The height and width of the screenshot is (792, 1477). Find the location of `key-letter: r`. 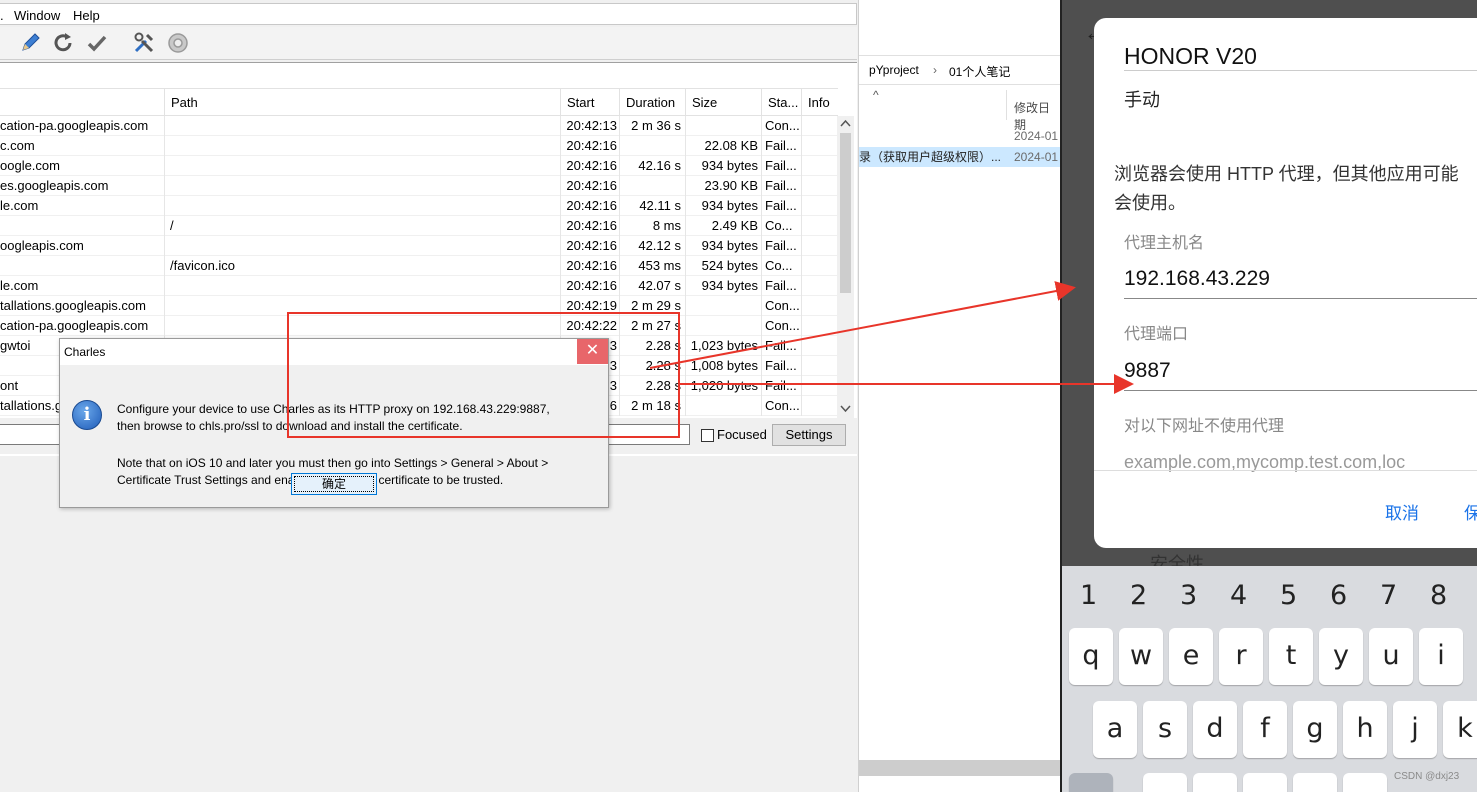

key-letter: r is located at coordinates (1241, 656).